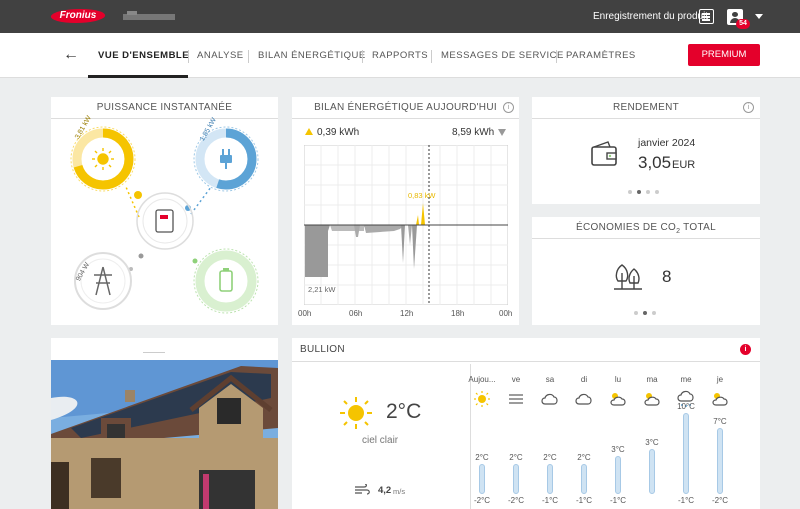 This screenshot has width=800, height=509. What do you see at coordinates (164, 220) in the screenshot?
I see `power-flow-diagram` at bounding box center [164, 220].